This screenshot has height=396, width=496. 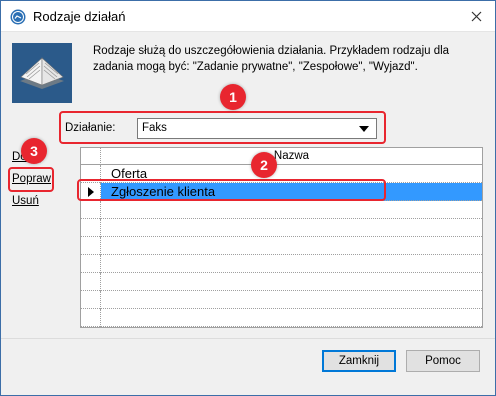 I want to click on title-bar: Rodzaje działań, so click(x=248, y=16).